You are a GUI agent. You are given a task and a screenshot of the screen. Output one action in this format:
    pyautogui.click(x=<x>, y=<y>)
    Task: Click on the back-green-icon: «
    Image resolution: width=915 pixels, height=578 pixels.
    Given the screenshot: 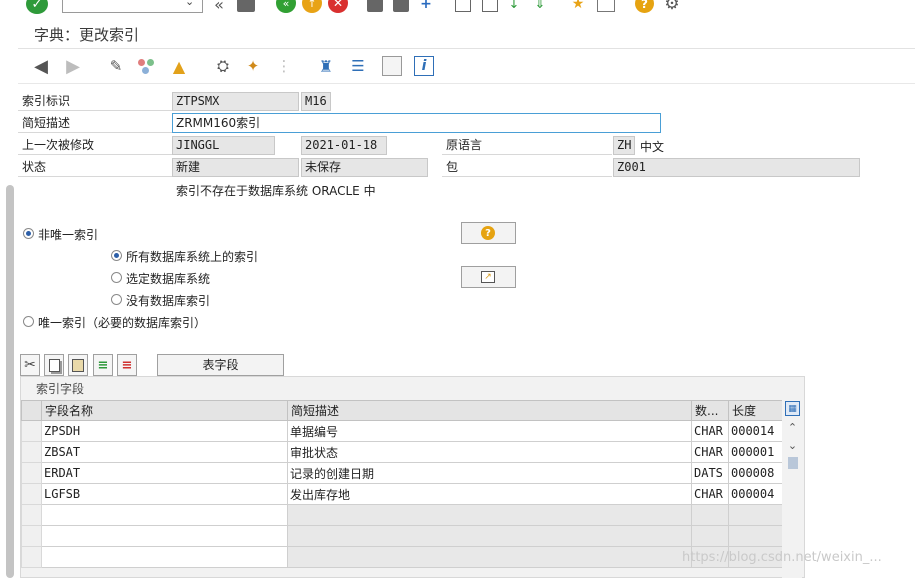 What is the action you would take?
    pyautogui.click(x=286, y=6)
    